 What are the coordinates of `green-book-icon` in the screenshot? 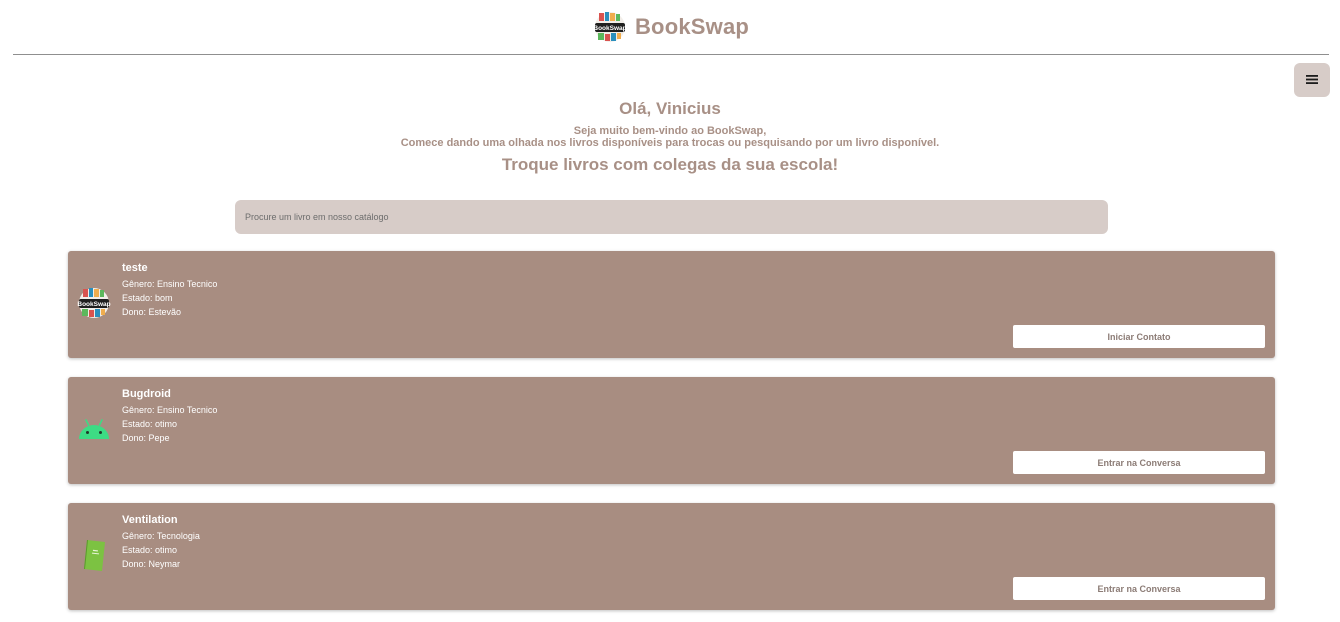 It's located at (94, 557).